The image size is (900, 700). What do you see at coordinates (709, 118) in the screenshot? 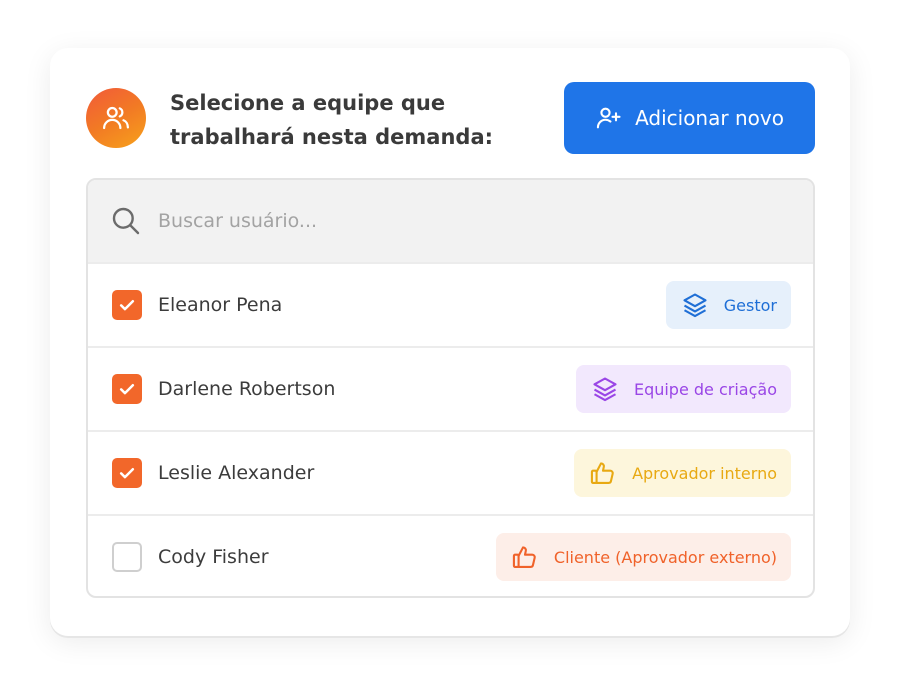
I see `add-new-button-label: Adicionar novo` at bounding box center [709, 118].